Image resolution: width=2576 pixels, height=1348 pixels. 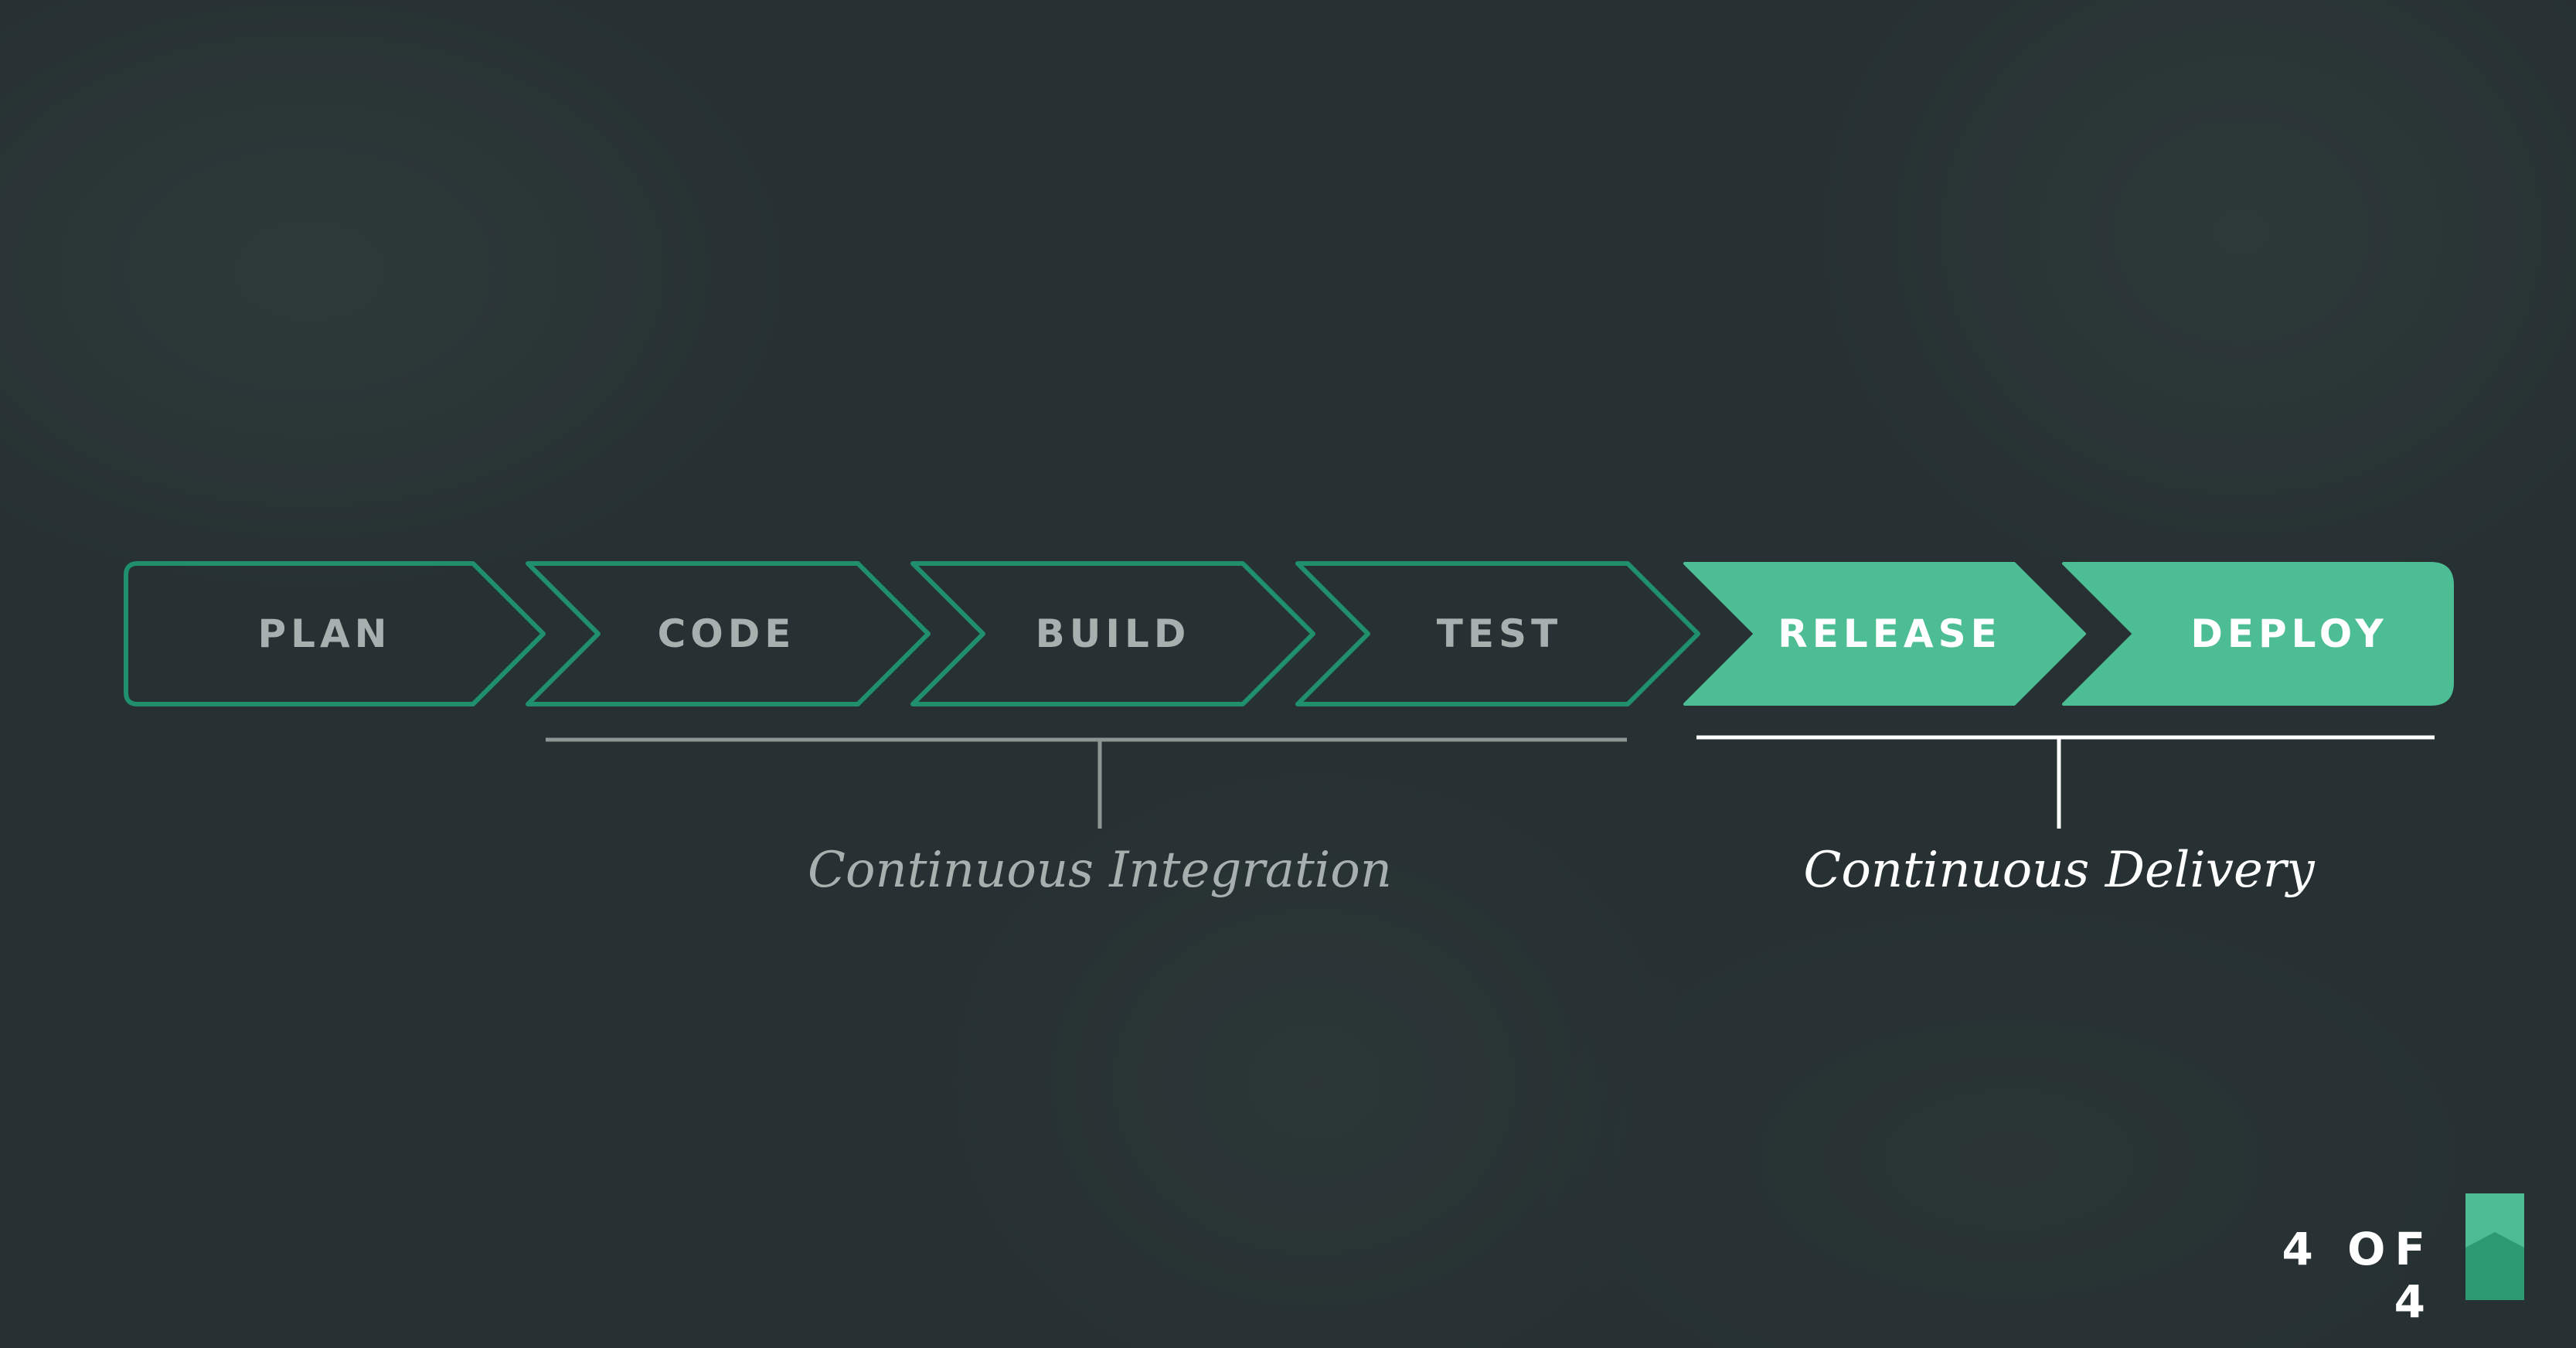 What do you see at coordinates (1100, 870) in the screenshot?
I see `group-label-ci: Continuous Integration` at bounding box center [1100, 870].